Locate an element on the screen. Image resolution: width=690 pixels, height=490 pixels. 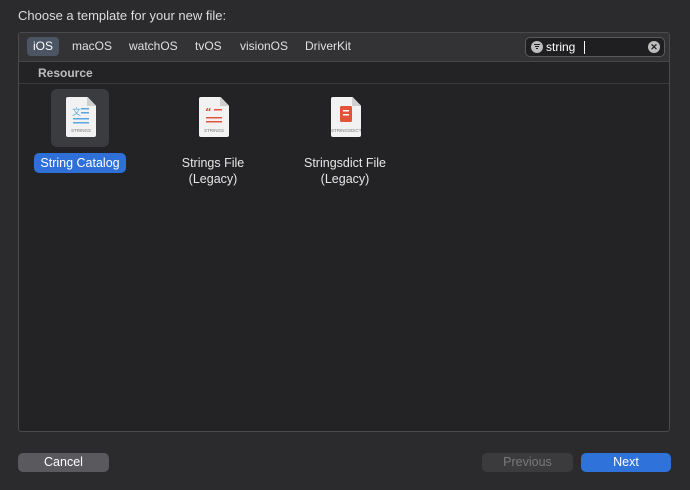
tab-visionos: visionOS is located at coordinates (264, 46).